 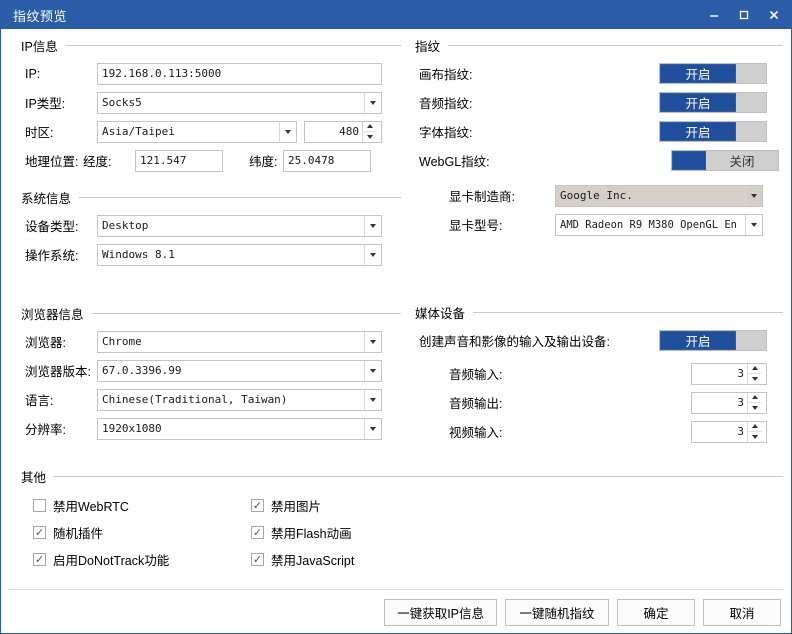 What do you see at coordinates (592, 340) in the screenshot?
I see `row-create-media-devices: 创建声音和影像的输入及输出设备: 开启` at bounding box center [592, 340].